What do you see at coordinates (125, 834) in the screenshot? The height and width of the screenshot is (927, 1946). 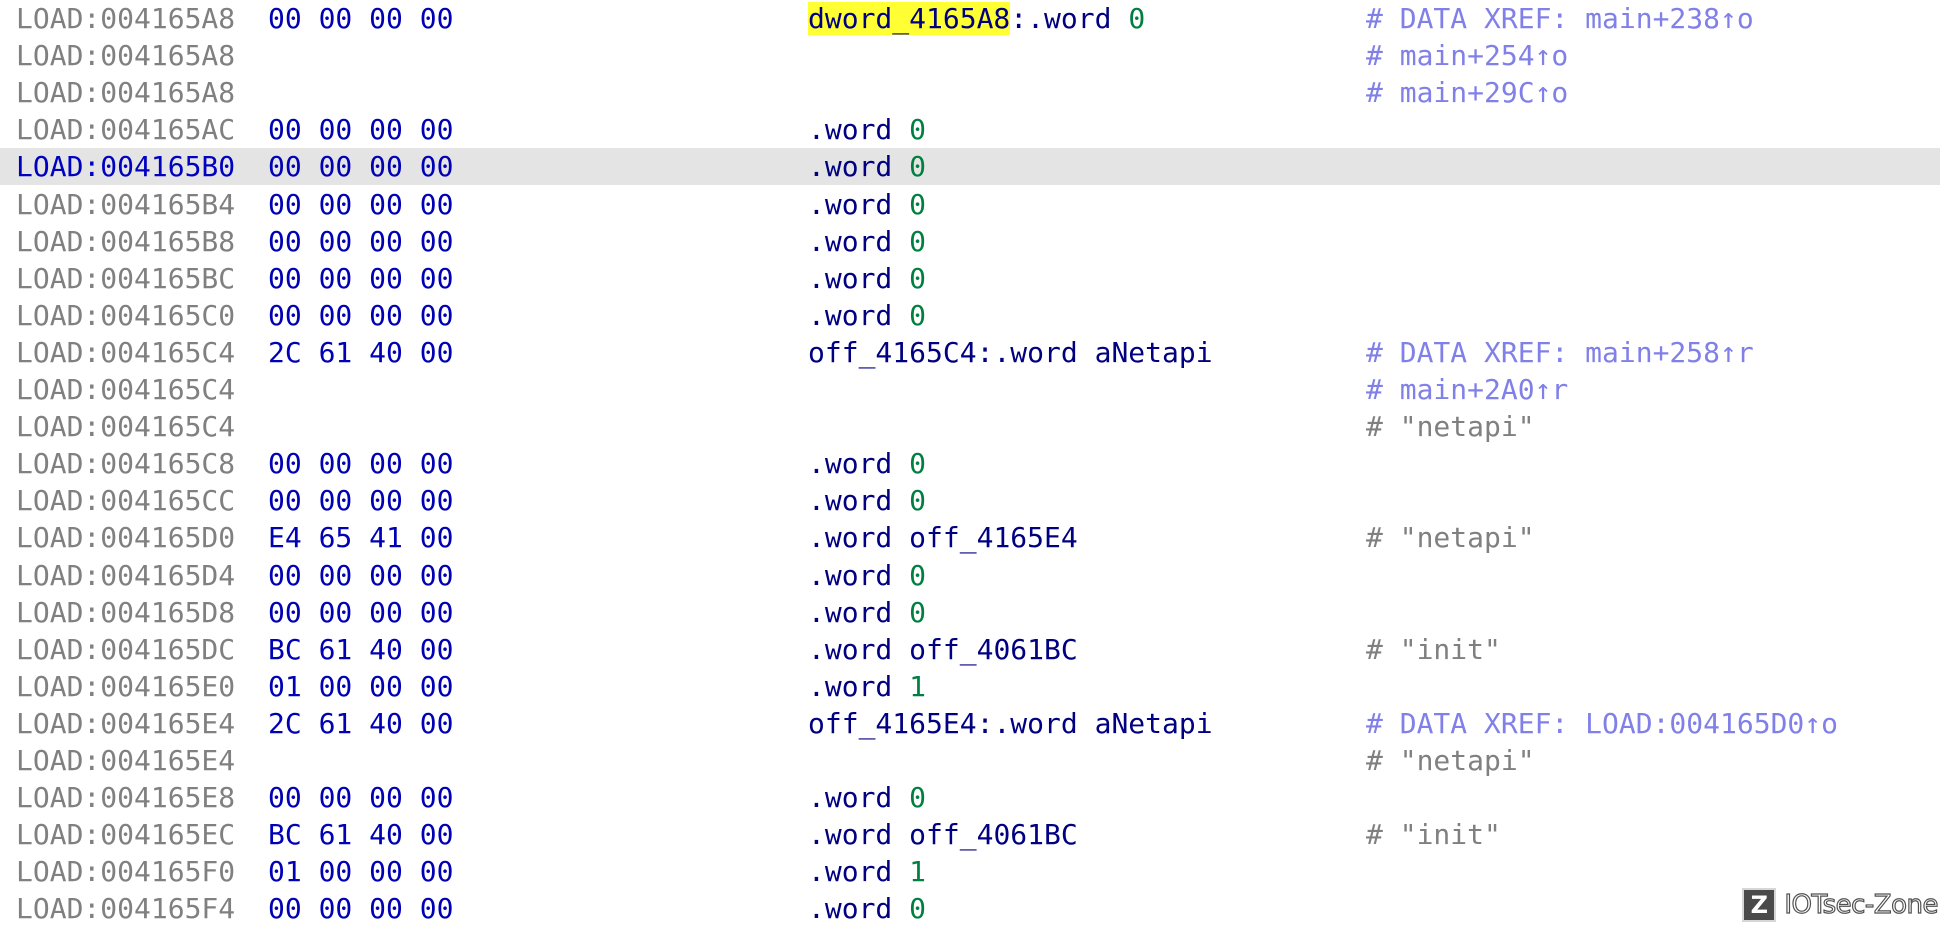 I see `address: LOAD:004165EC` at bounding box center [125, 834].